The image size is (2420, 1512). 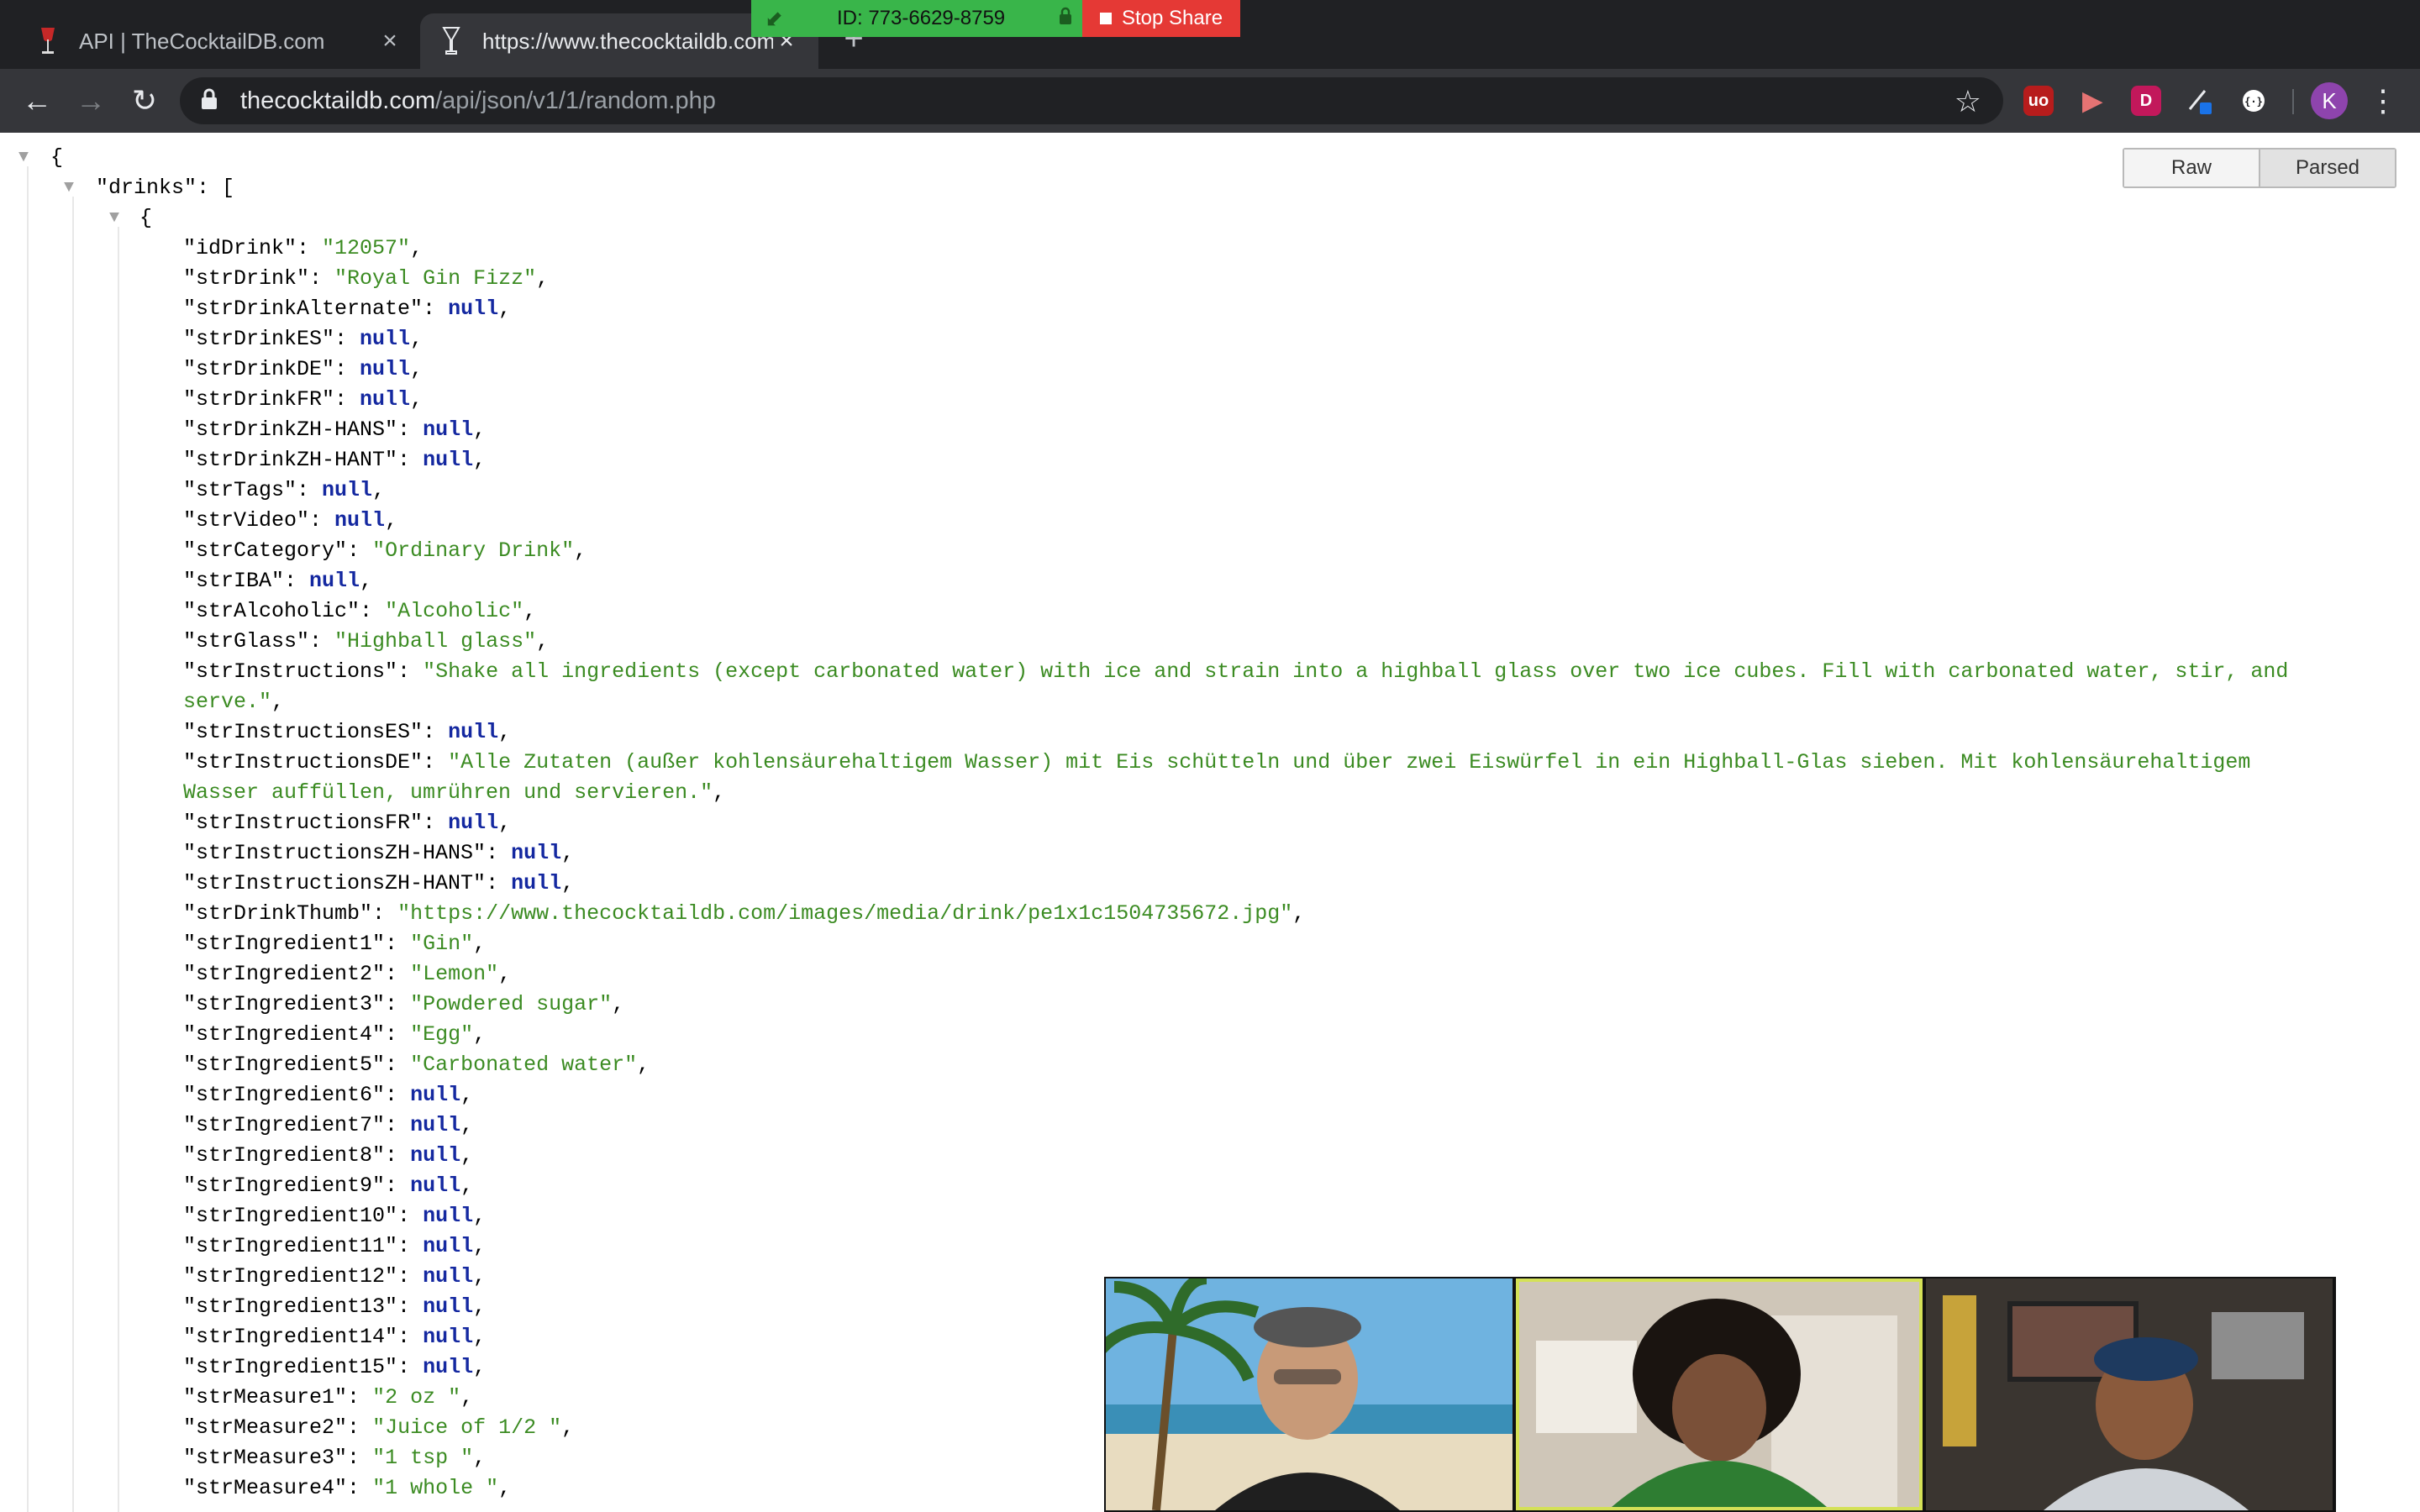 What do you see at coordinates (390, 41) in the screenshot?
I see `close-tab-icon: ×` at bounding box center [390, 41].